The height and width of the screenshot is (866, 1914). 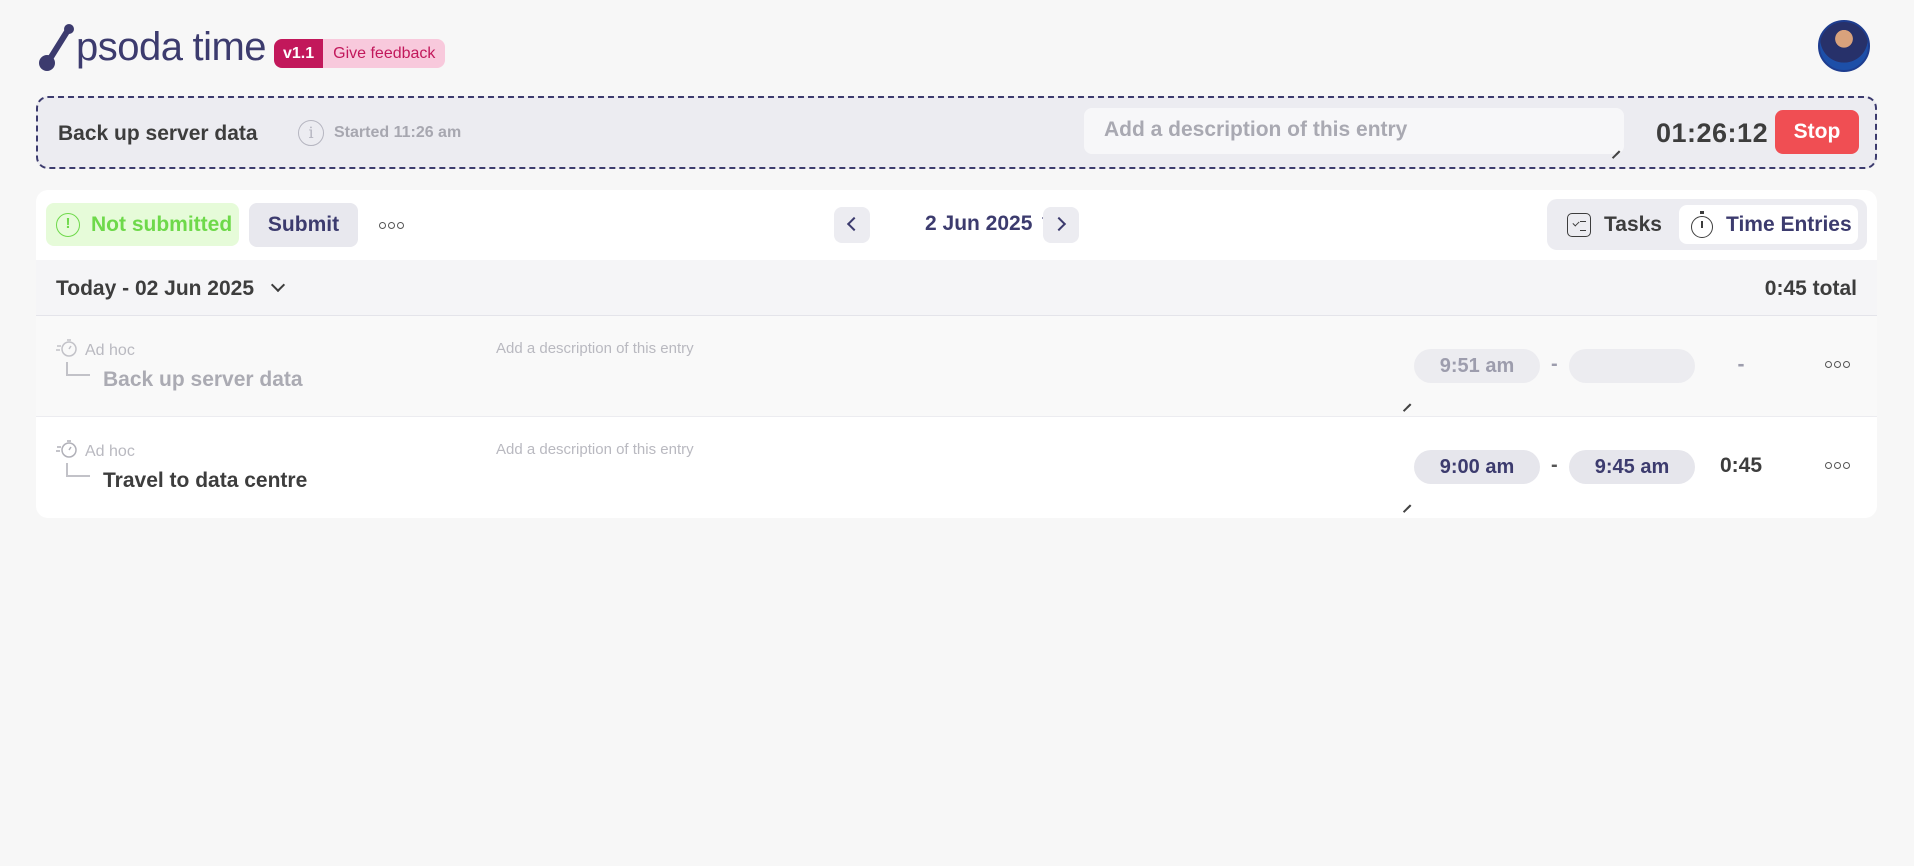 What do you see at coordinates (1741, 465) in the screenshot?
I see `entry-duration: 0:45` at bounding box center [1741, 465].